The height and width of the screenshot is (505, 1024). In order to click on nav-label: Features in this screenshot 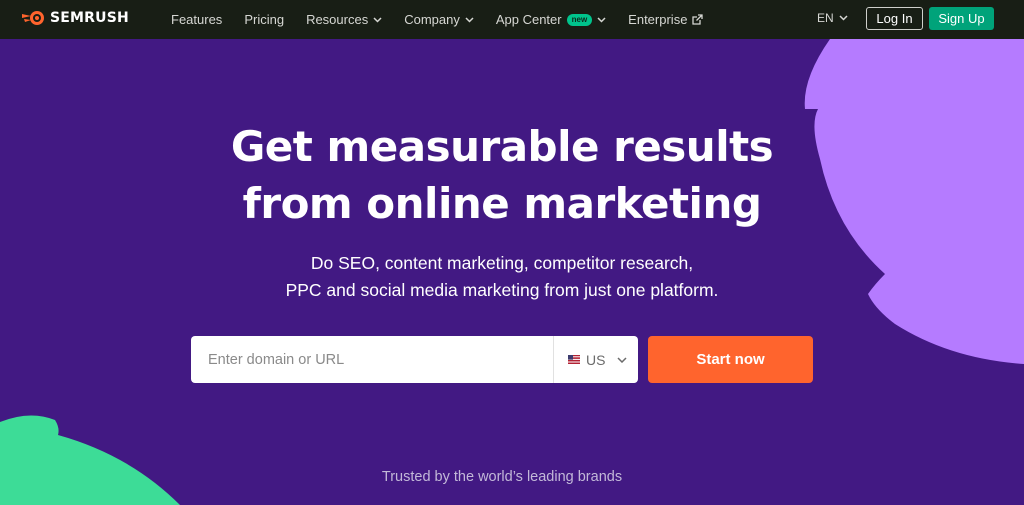, I will do `click(197, 19)`.